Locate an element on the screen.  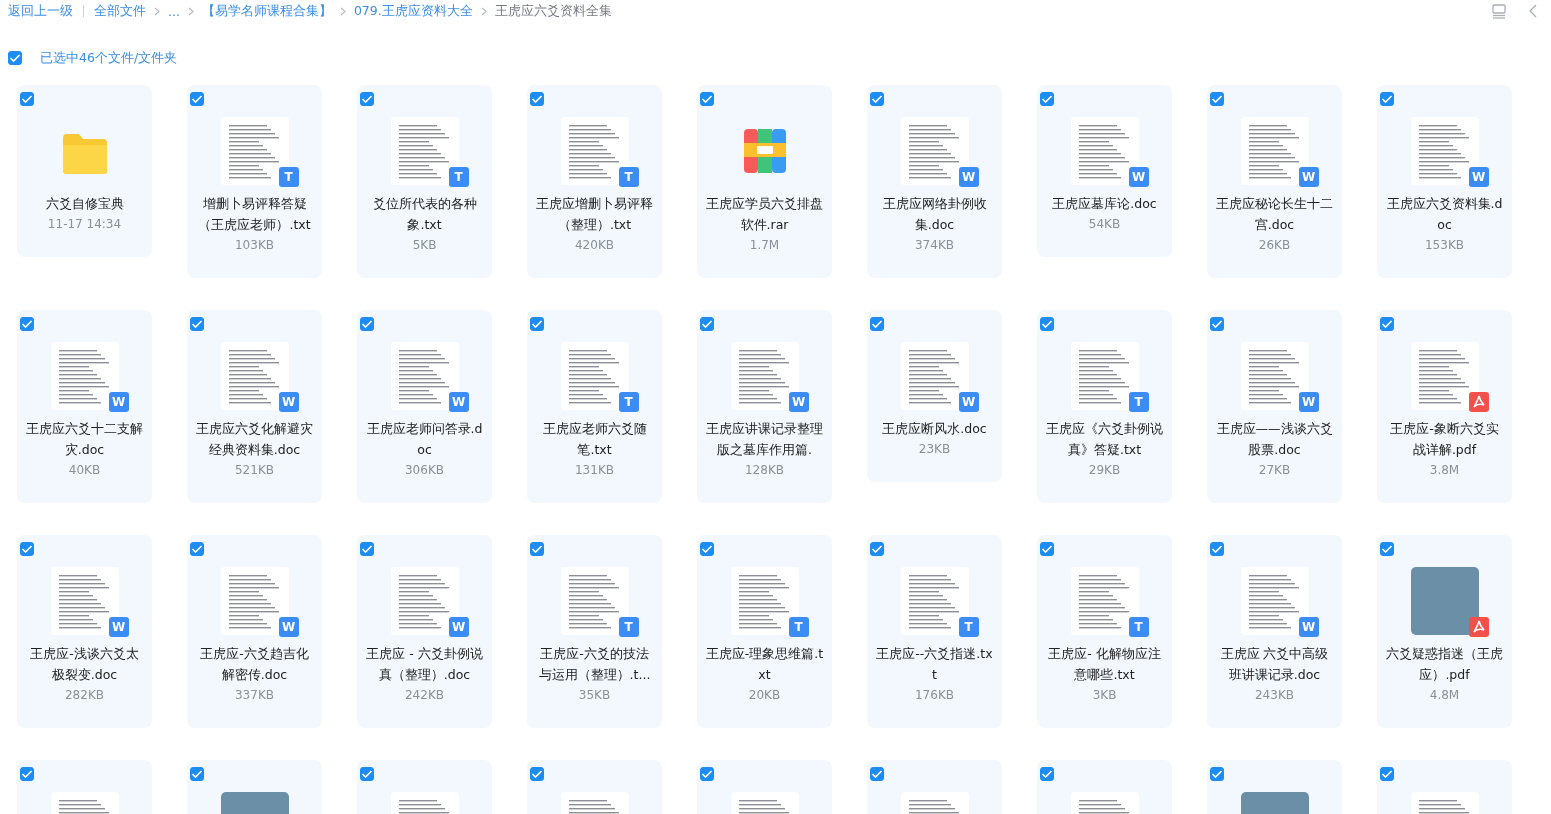
file-meta: 11-17 14:34 is located at coordinates (84, 224).